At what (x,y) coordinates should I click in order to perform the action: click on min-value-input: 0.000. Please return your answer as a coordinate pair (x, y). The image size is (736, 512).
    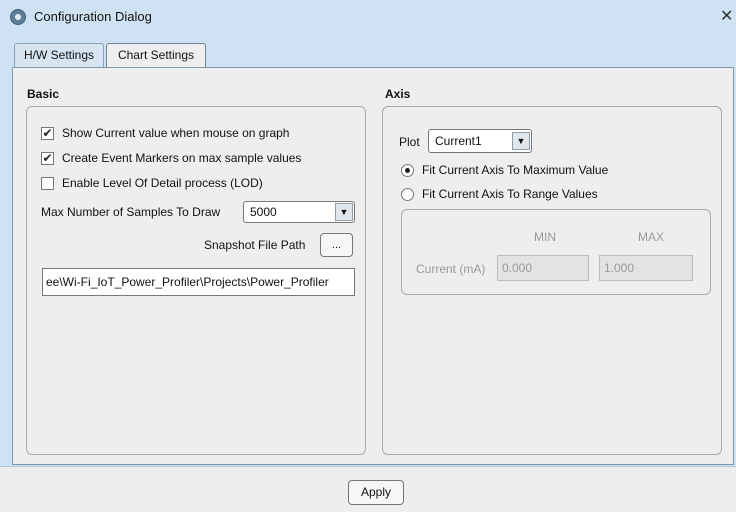
    Looking at the image, I should click on (543, 268).